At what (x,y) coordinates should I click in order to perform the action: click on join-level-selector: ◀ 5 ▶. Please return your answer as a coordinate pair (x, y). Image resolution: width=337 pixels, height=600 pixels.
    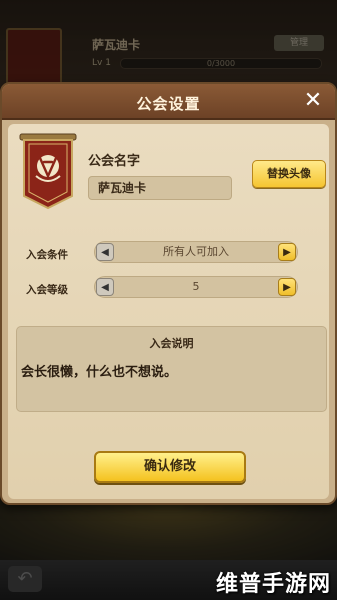
    Looking at the image, I should click on (196, 287).